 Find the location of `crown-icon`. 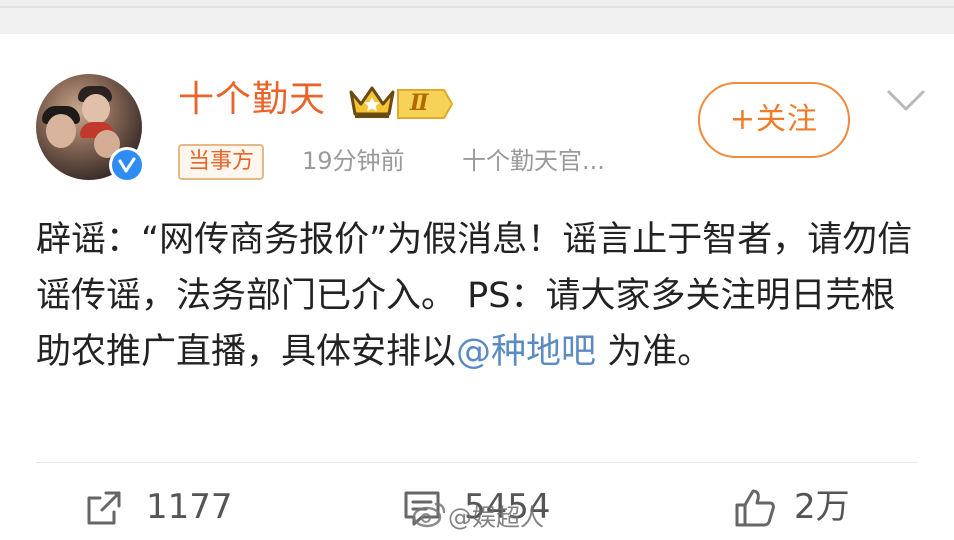

crown-icon is located at coordinates (372, 104).